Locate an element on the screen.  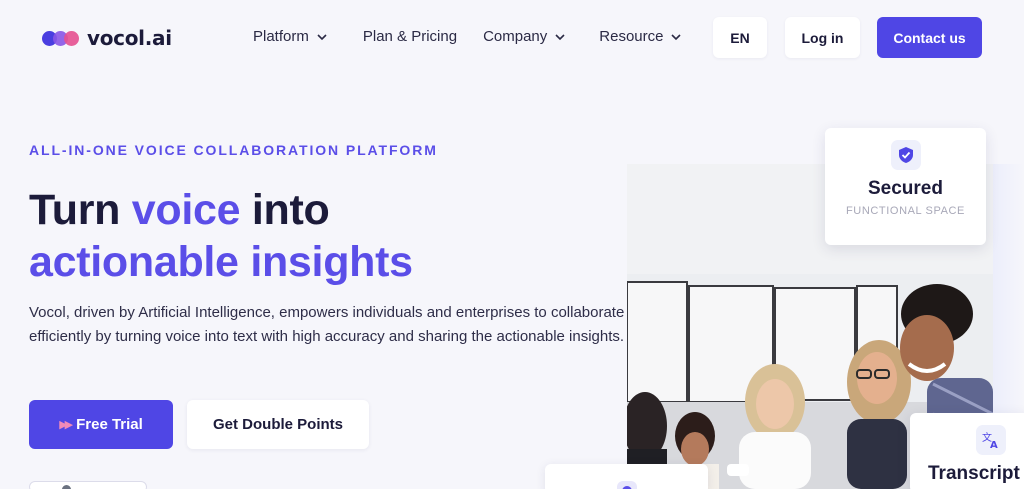
headline-accent: voice is located at coordinates (186, 210).